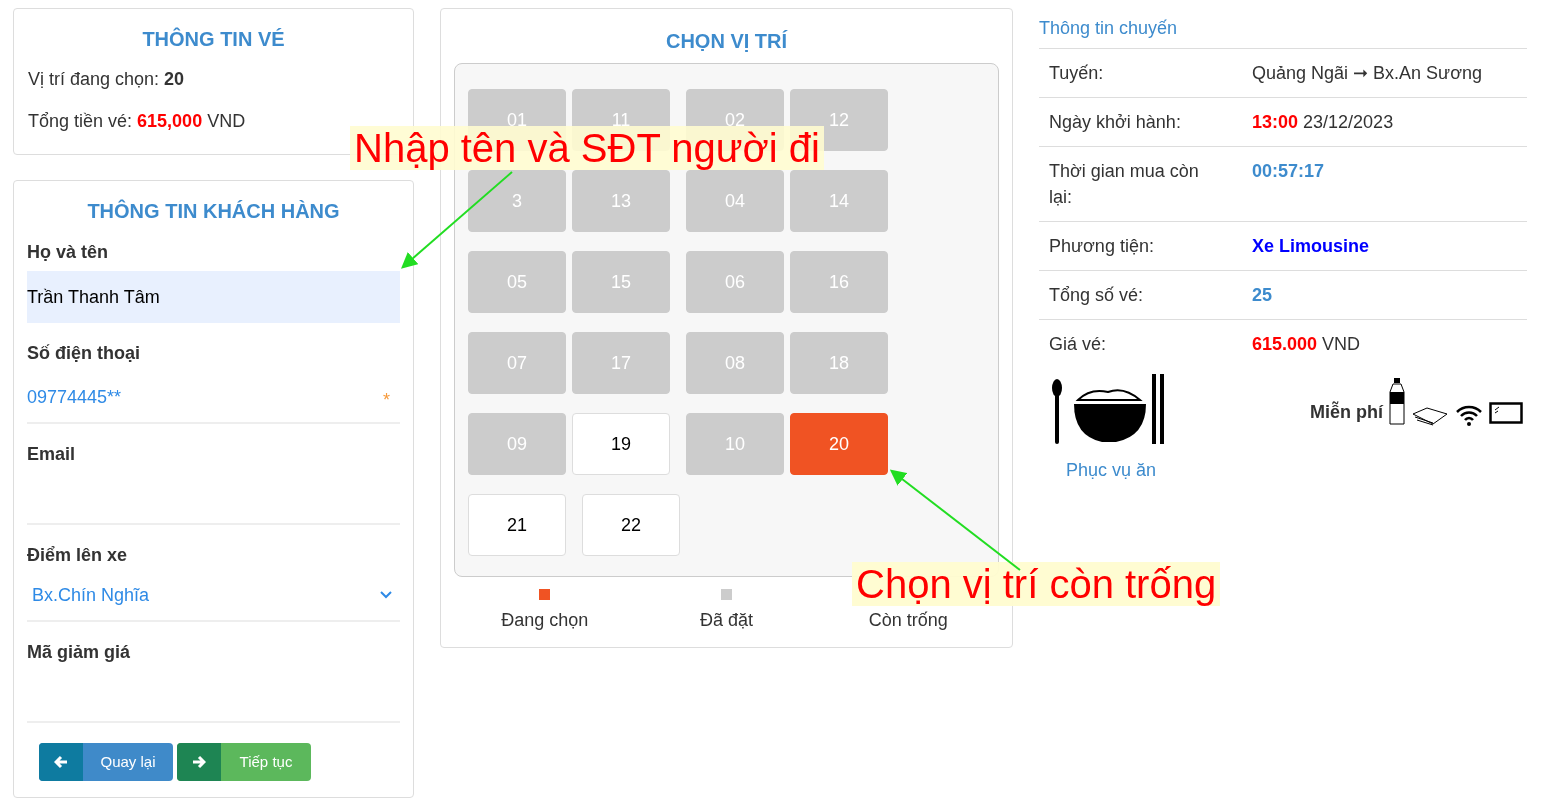  Describe the element at coordinates (68, 252) in the screenshot. I see `field-label: Họ và tên` at that location.